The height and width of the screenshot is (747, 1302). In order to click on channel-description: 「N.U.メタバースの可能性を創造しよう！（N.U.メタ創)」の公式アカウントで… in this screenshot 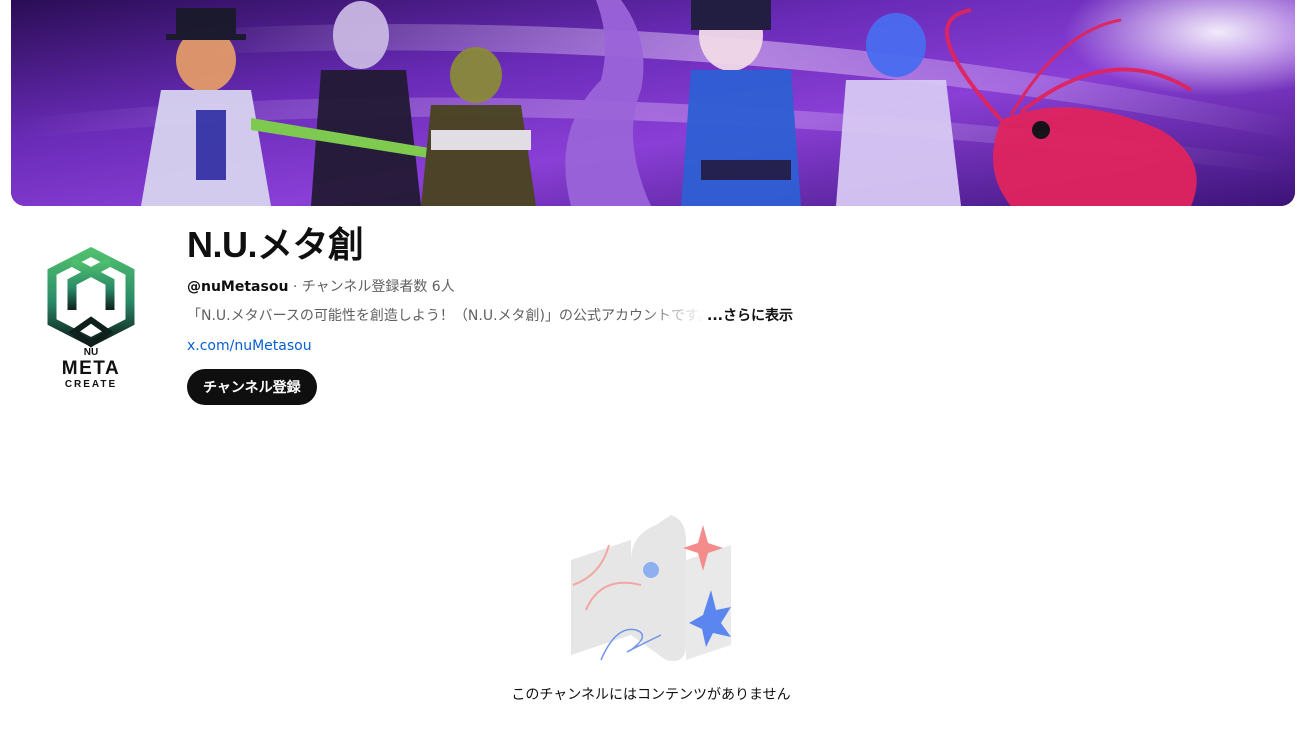, I will do `click(446, 316)`.